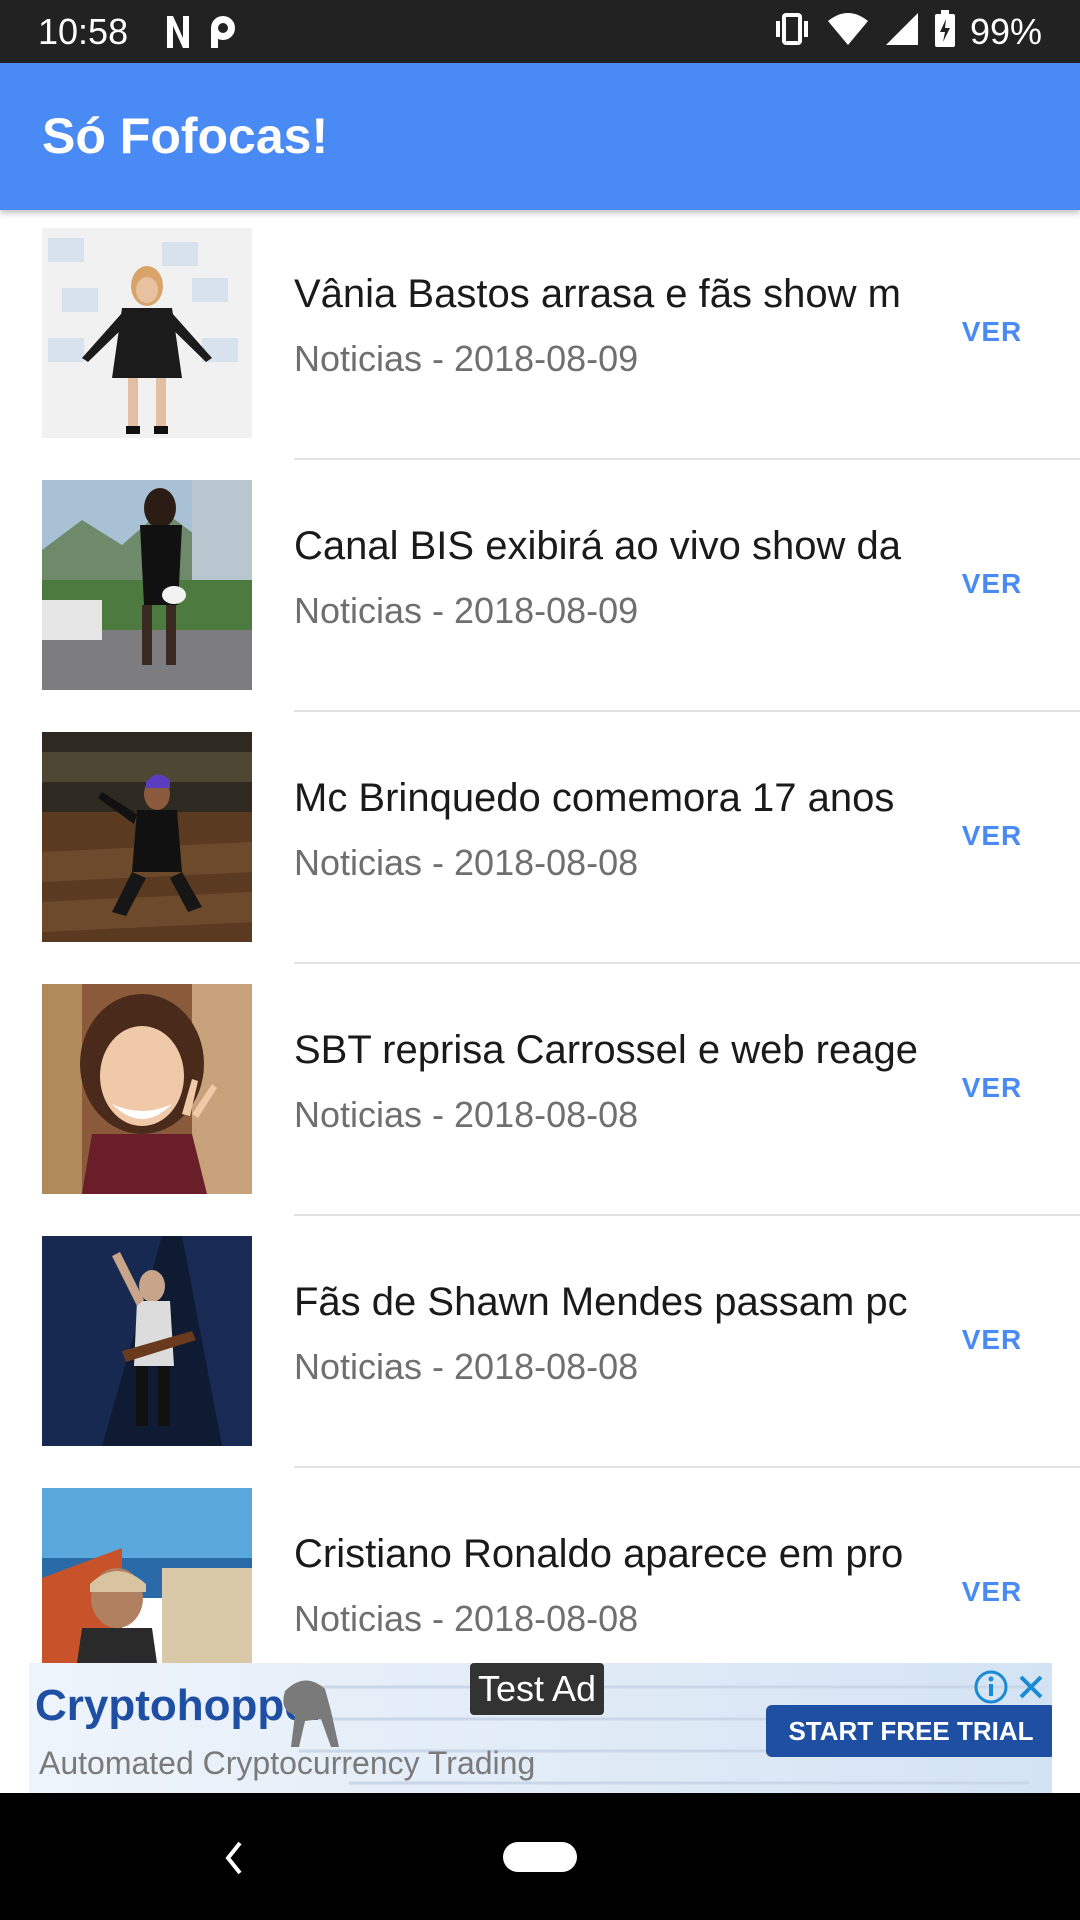  Describe the element at coordinates (223, 32) in the screenshot. I see `p-icon` at that location.